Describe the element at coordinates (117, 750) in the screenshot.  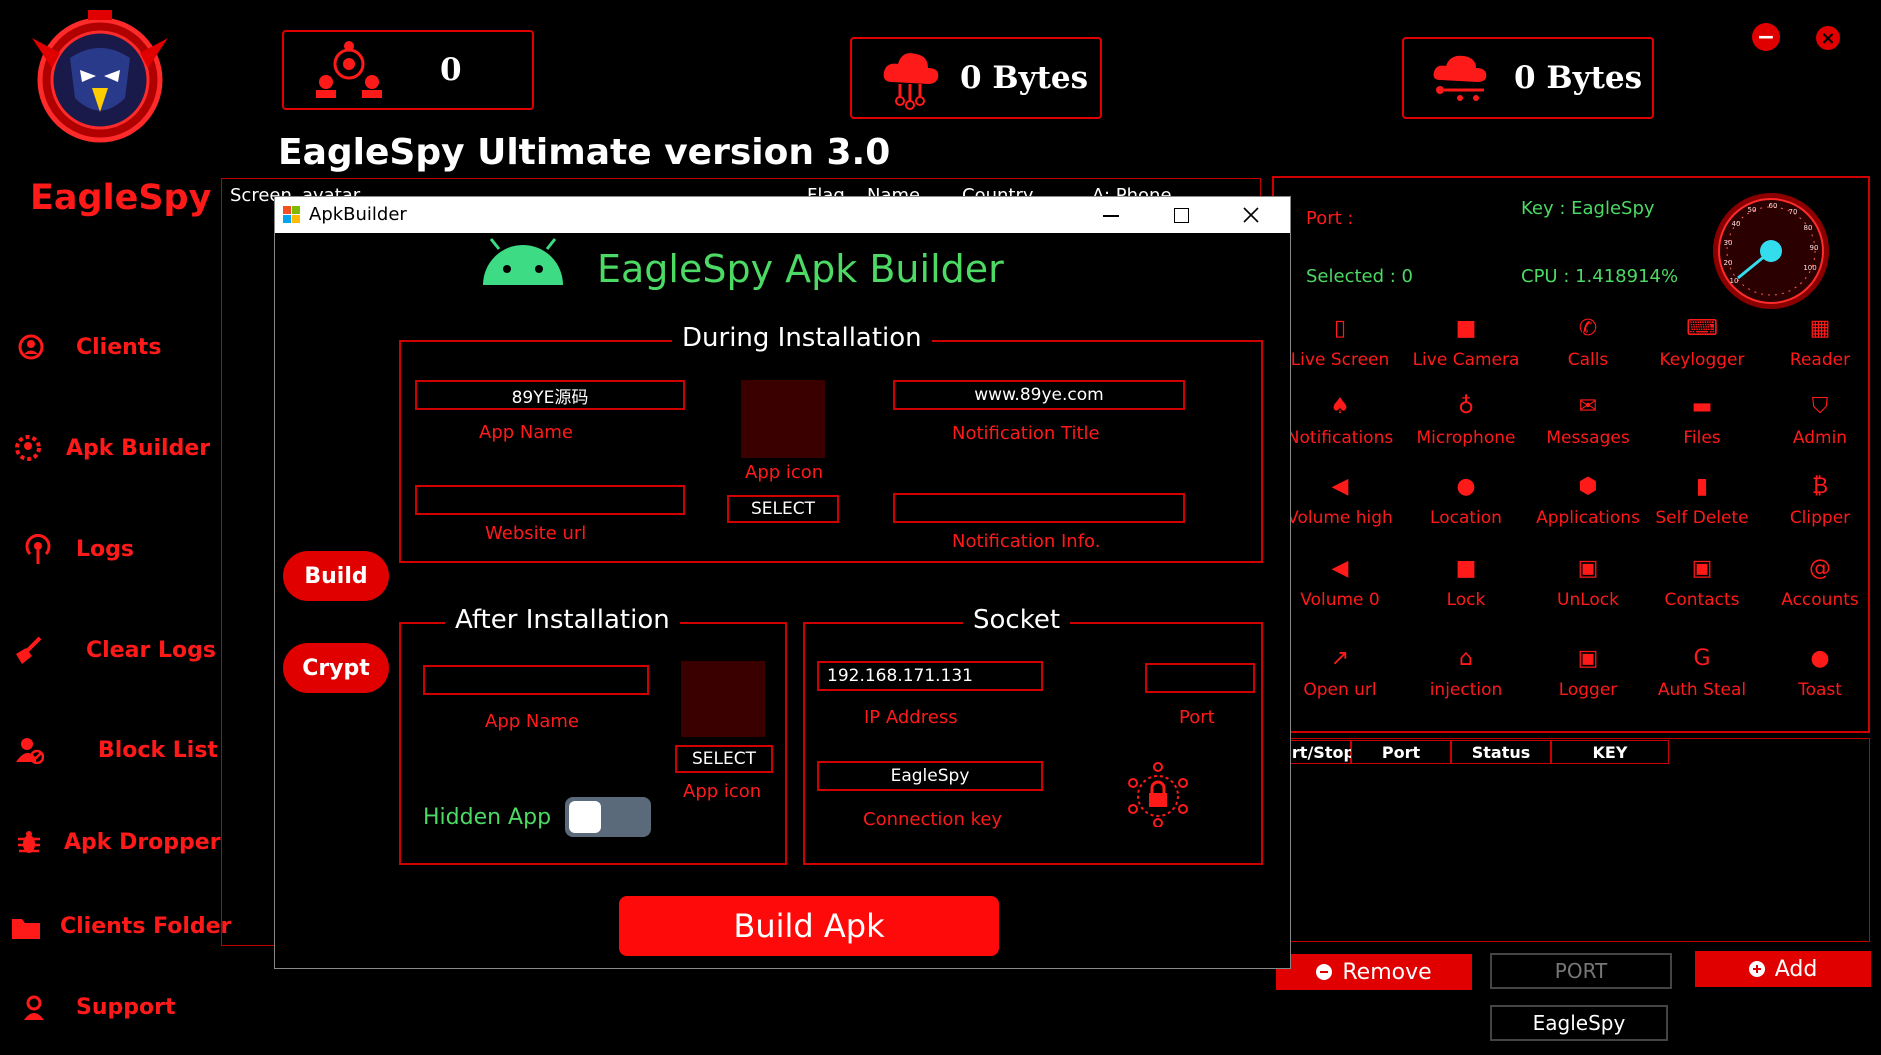
I see `sidebar-item-block-list: Block List` at that location.